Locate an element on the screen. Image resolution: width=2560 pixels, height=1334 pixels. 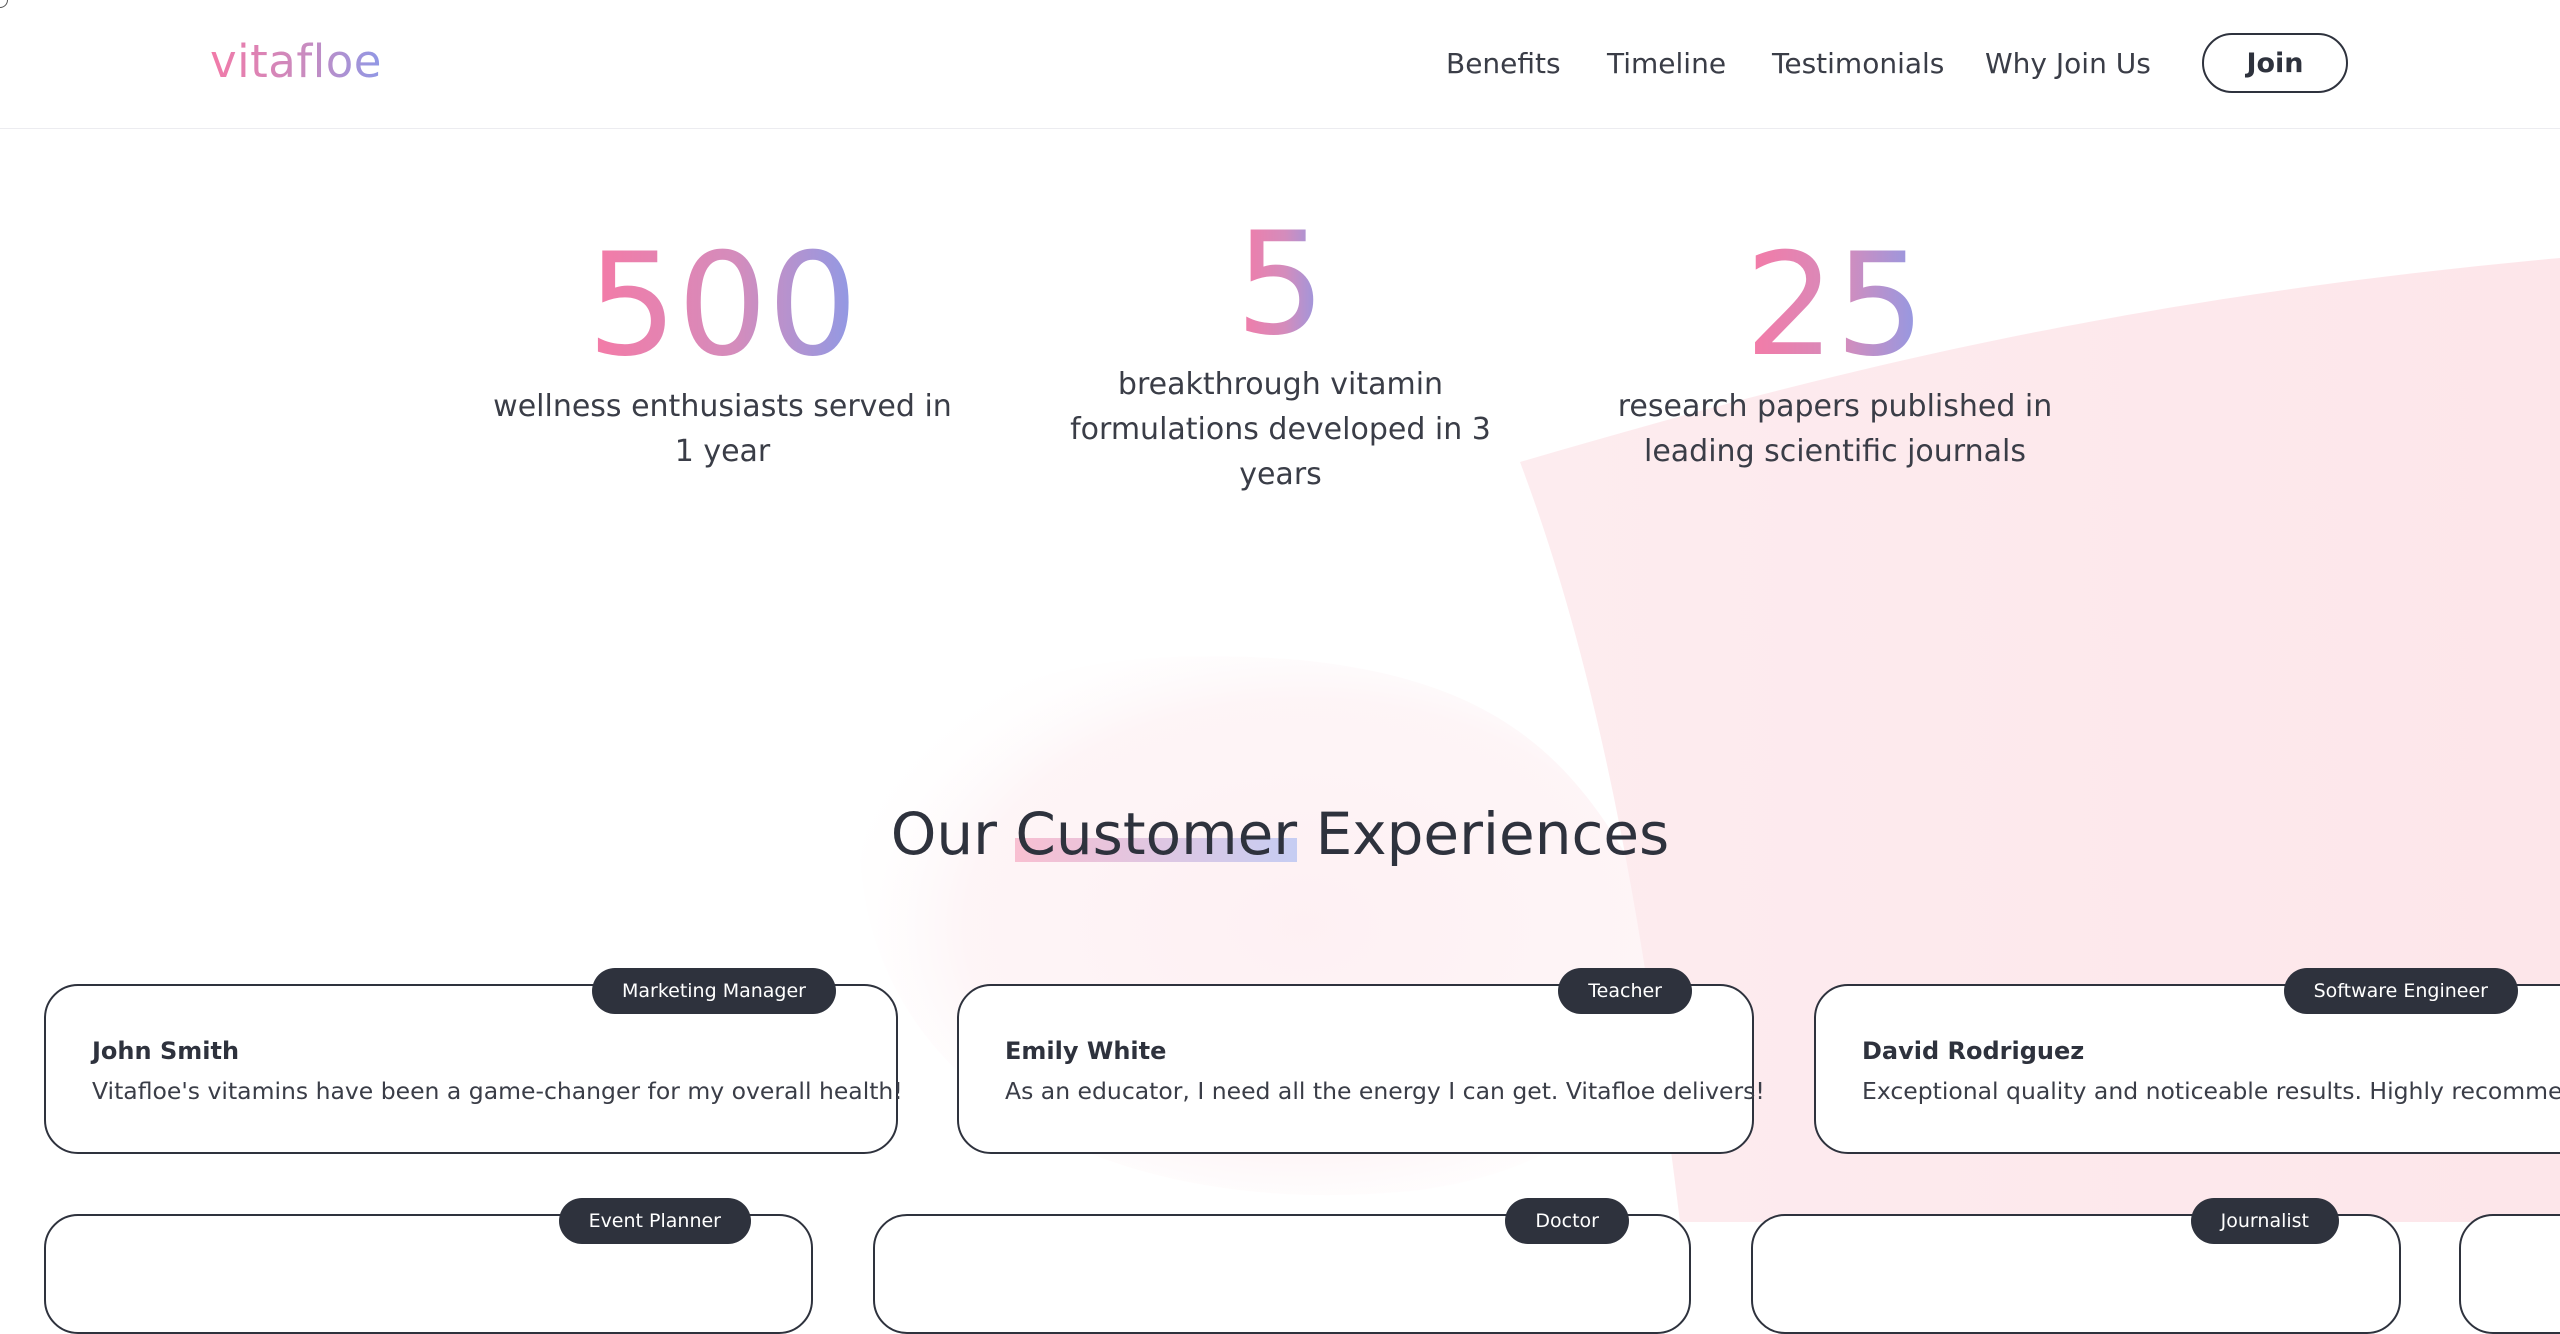
testimonial-card: Doctor is located at coordinates (1282, 1266).